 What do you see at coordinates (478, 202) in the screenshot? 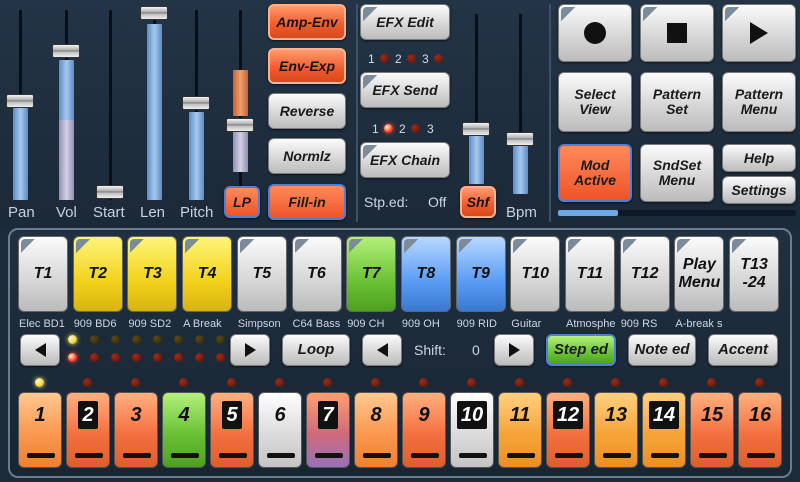
I see `shf-button: Shf` at bounding box center [478, 202].